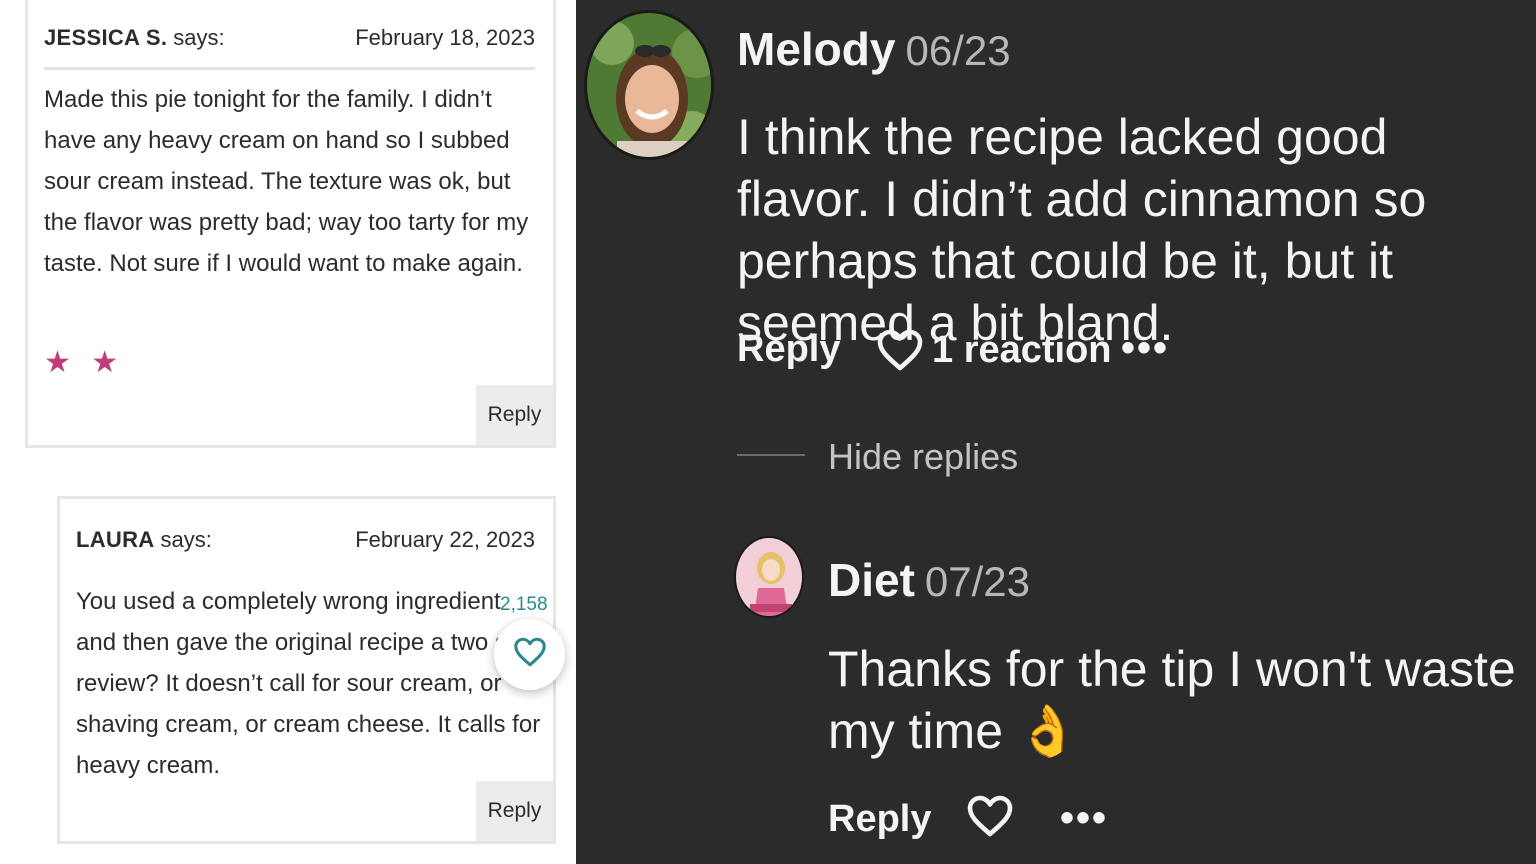  Describe the element at coordinates (649, 85) in the screenshot. I see `avatar-melody` at that location.